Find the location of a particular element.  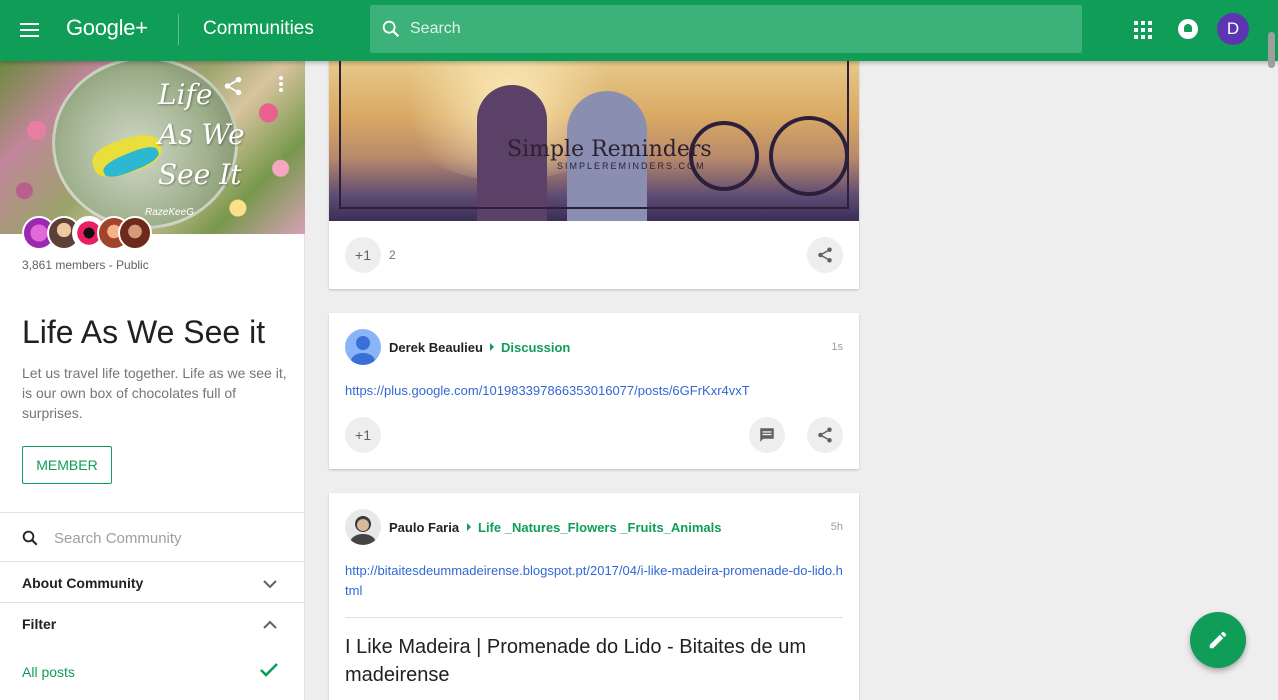

create-post-button is located at coordinates (1218, 640).